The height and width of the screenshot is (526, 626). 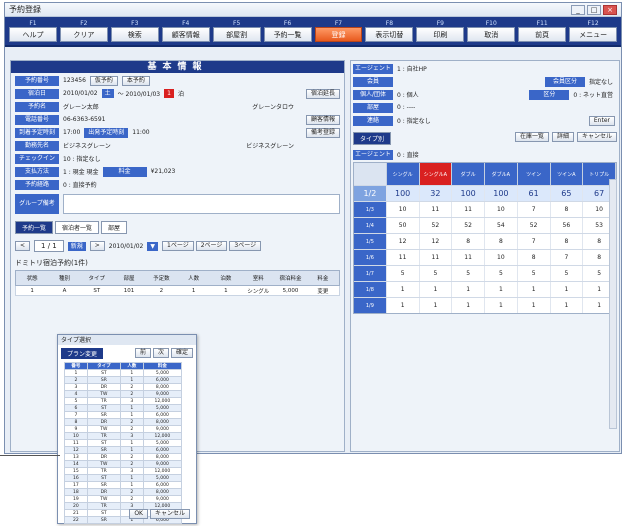 I want to click on nav-page-button: 3ページ, so click(x=245, y=246).